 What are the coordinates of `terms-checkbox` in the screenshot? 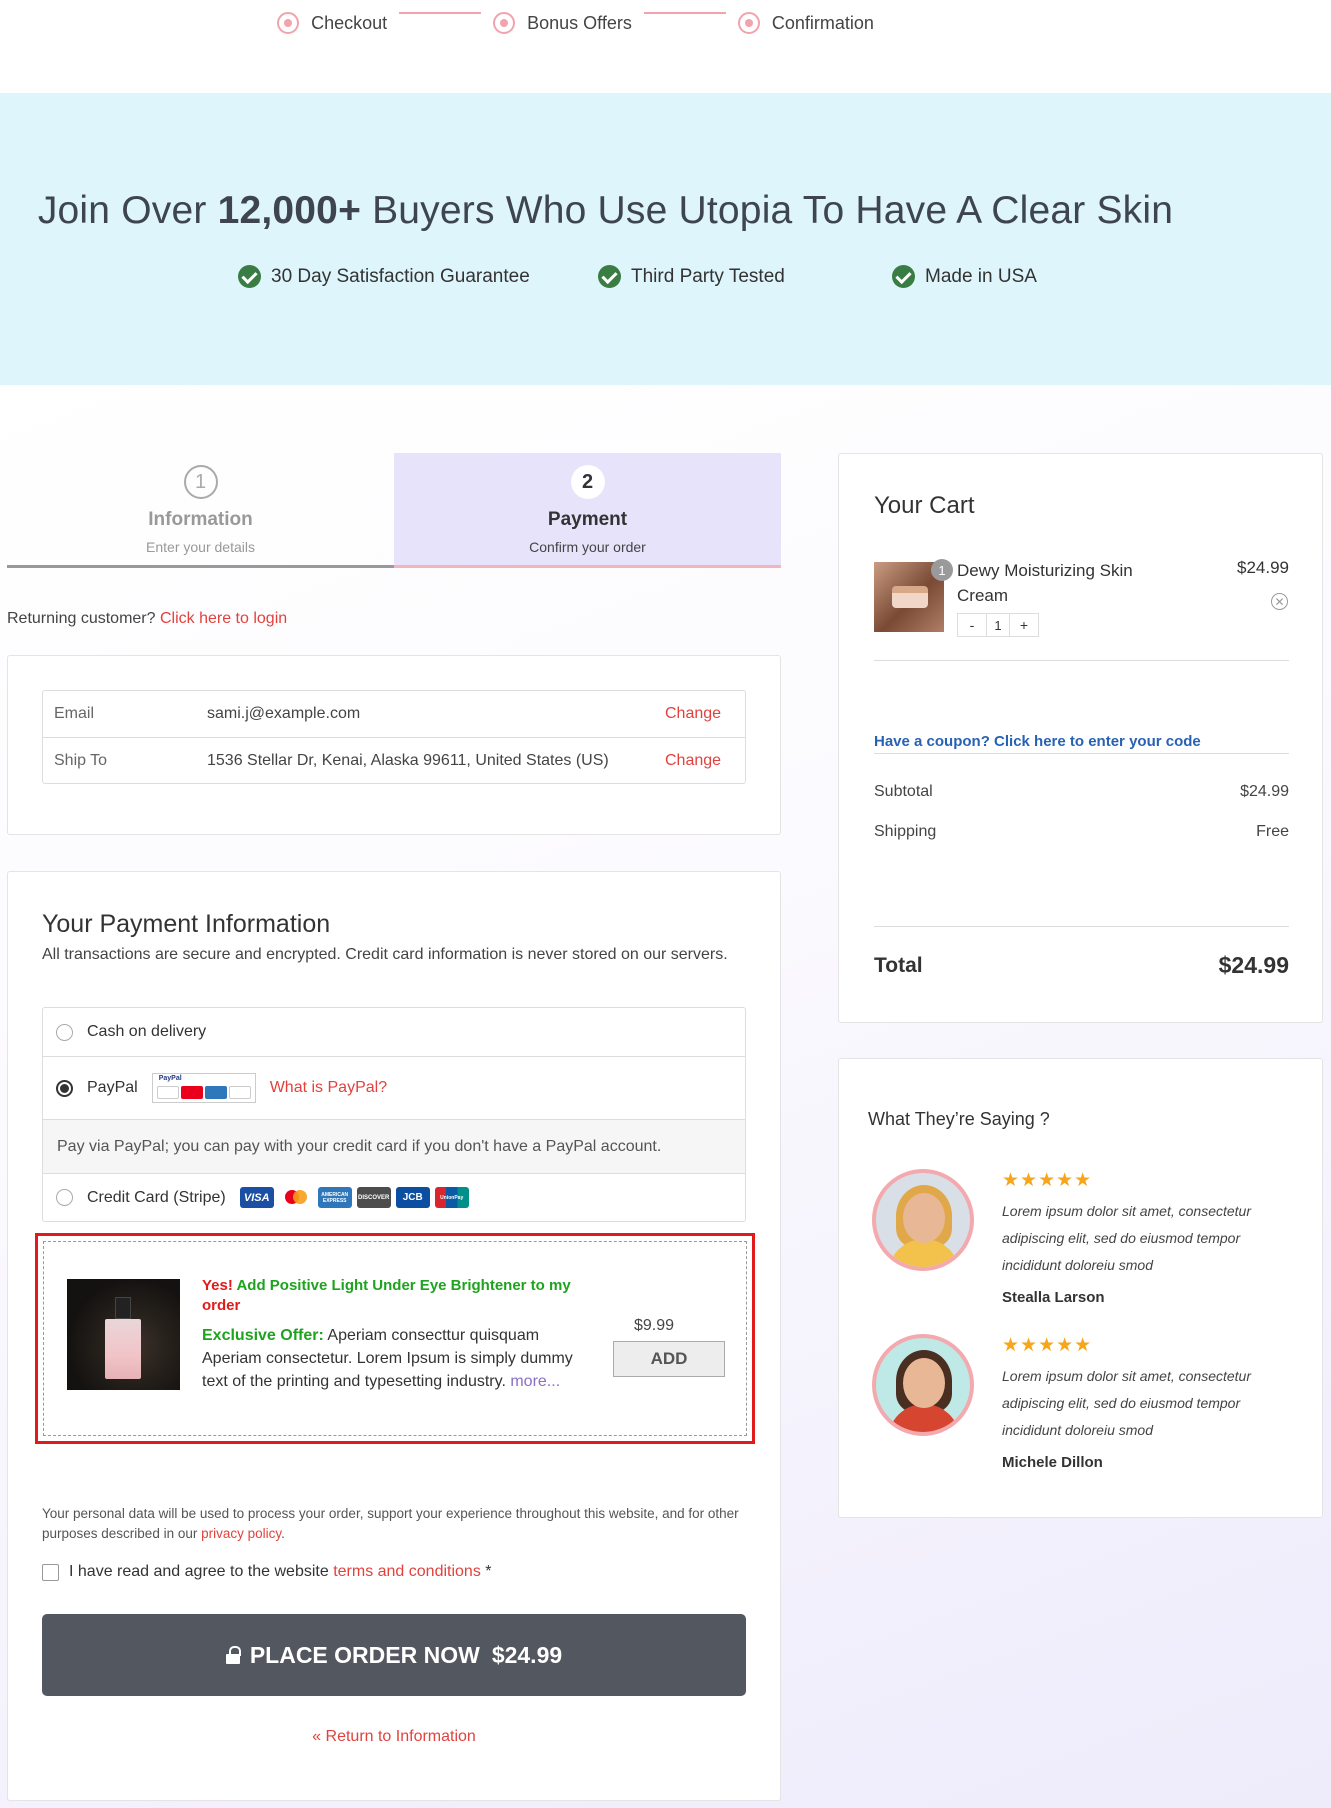 It's located at (50, 1572).